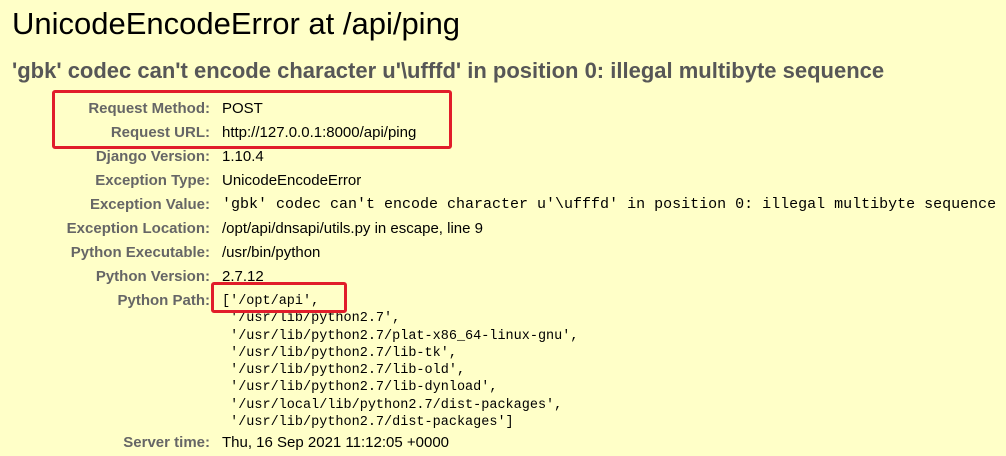  I want to click on python-version-value: 2.7.12, so click(243, 276).